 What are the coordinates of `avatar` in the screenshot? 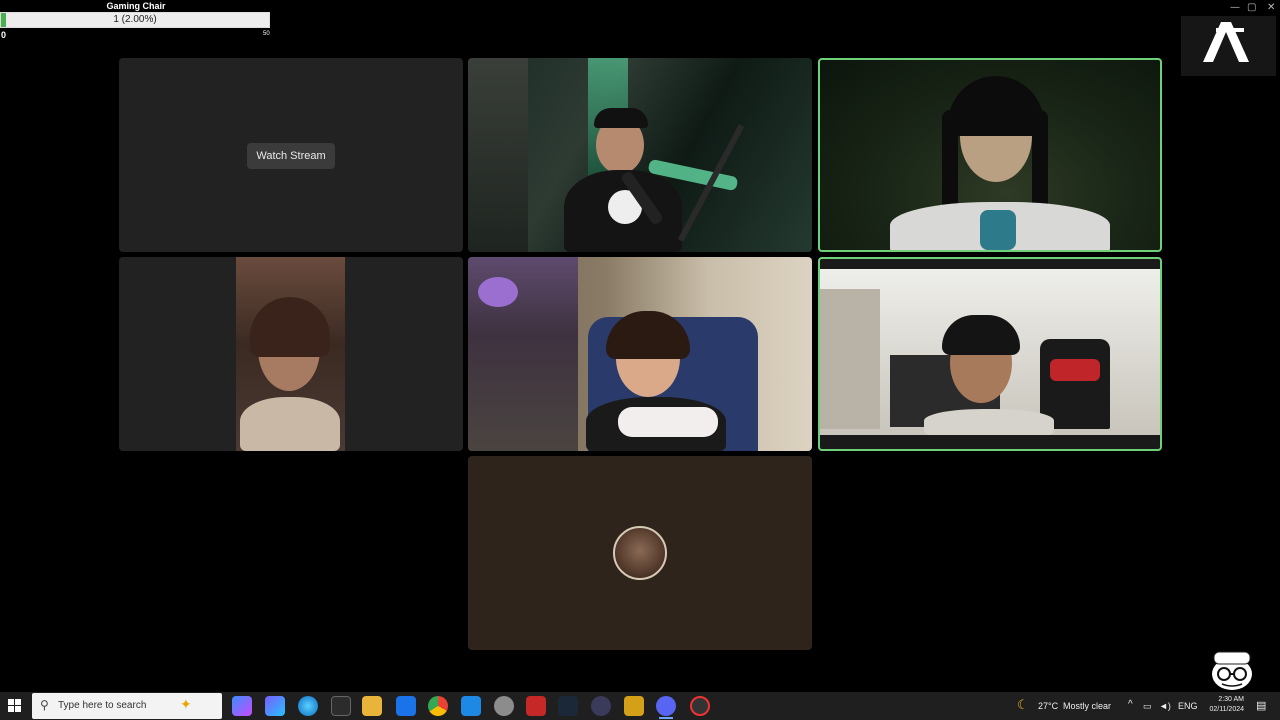 It's located at (640, 553).